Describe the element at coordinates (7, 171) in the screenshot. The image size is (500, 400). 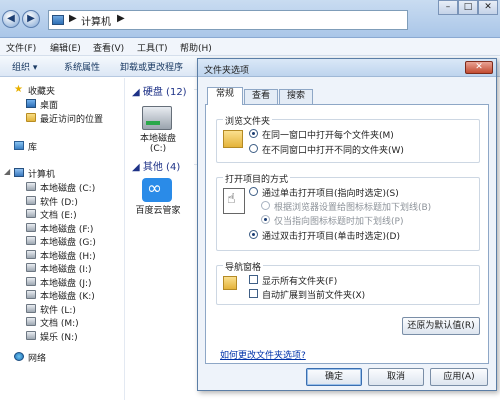
I see `collapse-arrow-icon: ◢` at that location.